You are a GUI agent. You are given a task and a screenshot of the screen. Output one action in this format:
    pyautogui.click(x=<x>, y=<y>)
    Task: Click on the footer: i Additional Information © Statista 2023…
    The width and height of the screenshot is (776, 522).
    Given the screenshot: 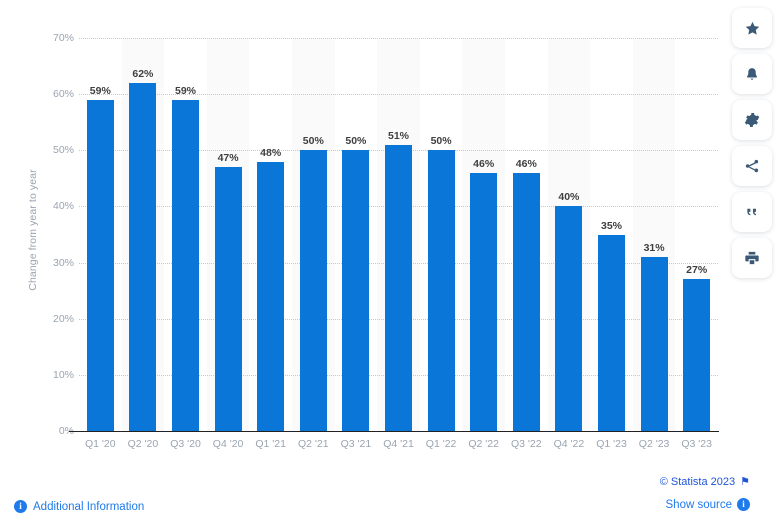 What is the action you would take?
    pyautogui.click(x=388, y=496)
    